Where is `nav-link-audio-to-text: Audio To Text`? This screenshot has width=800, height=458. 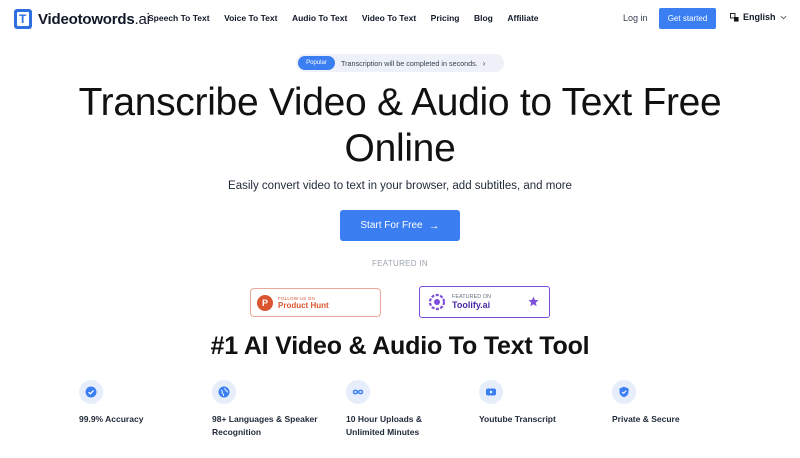
nav-link-audio-to-text: Audio To Text is located at coordinates (319, 18).